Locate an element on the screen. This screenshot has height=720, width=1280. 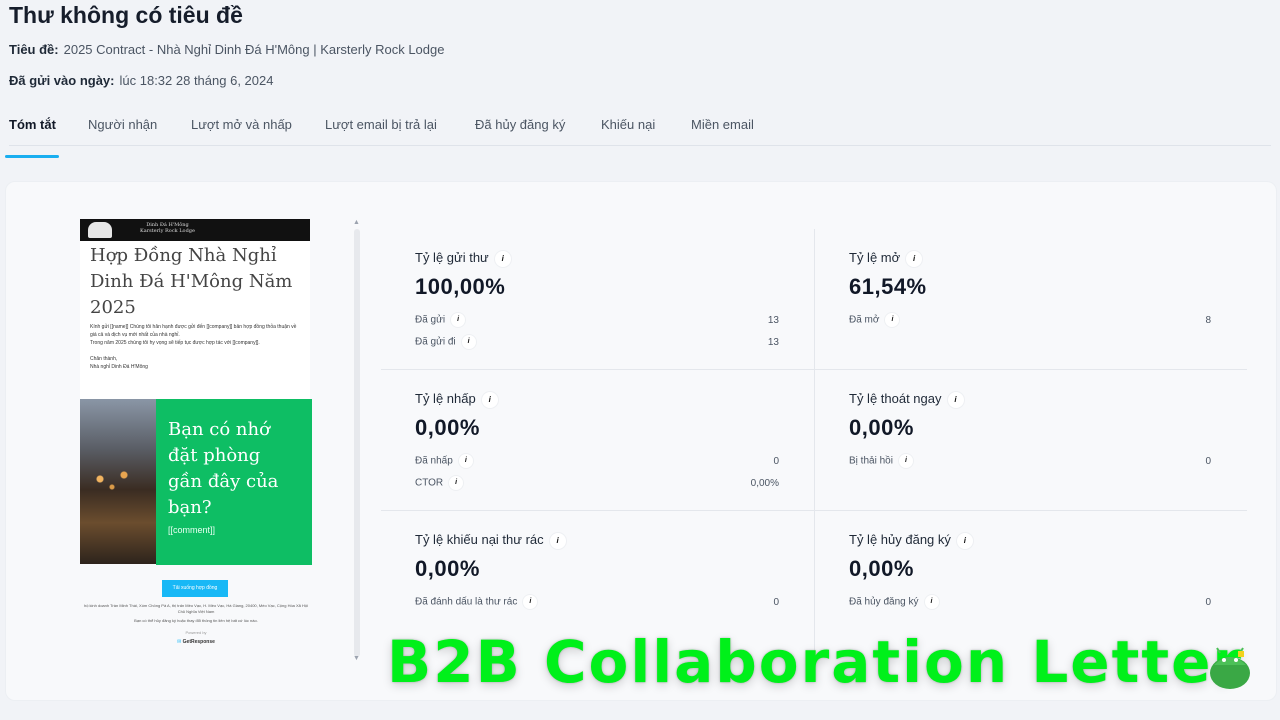
bounced-count: 0 is located at coordinates (1208, 461).